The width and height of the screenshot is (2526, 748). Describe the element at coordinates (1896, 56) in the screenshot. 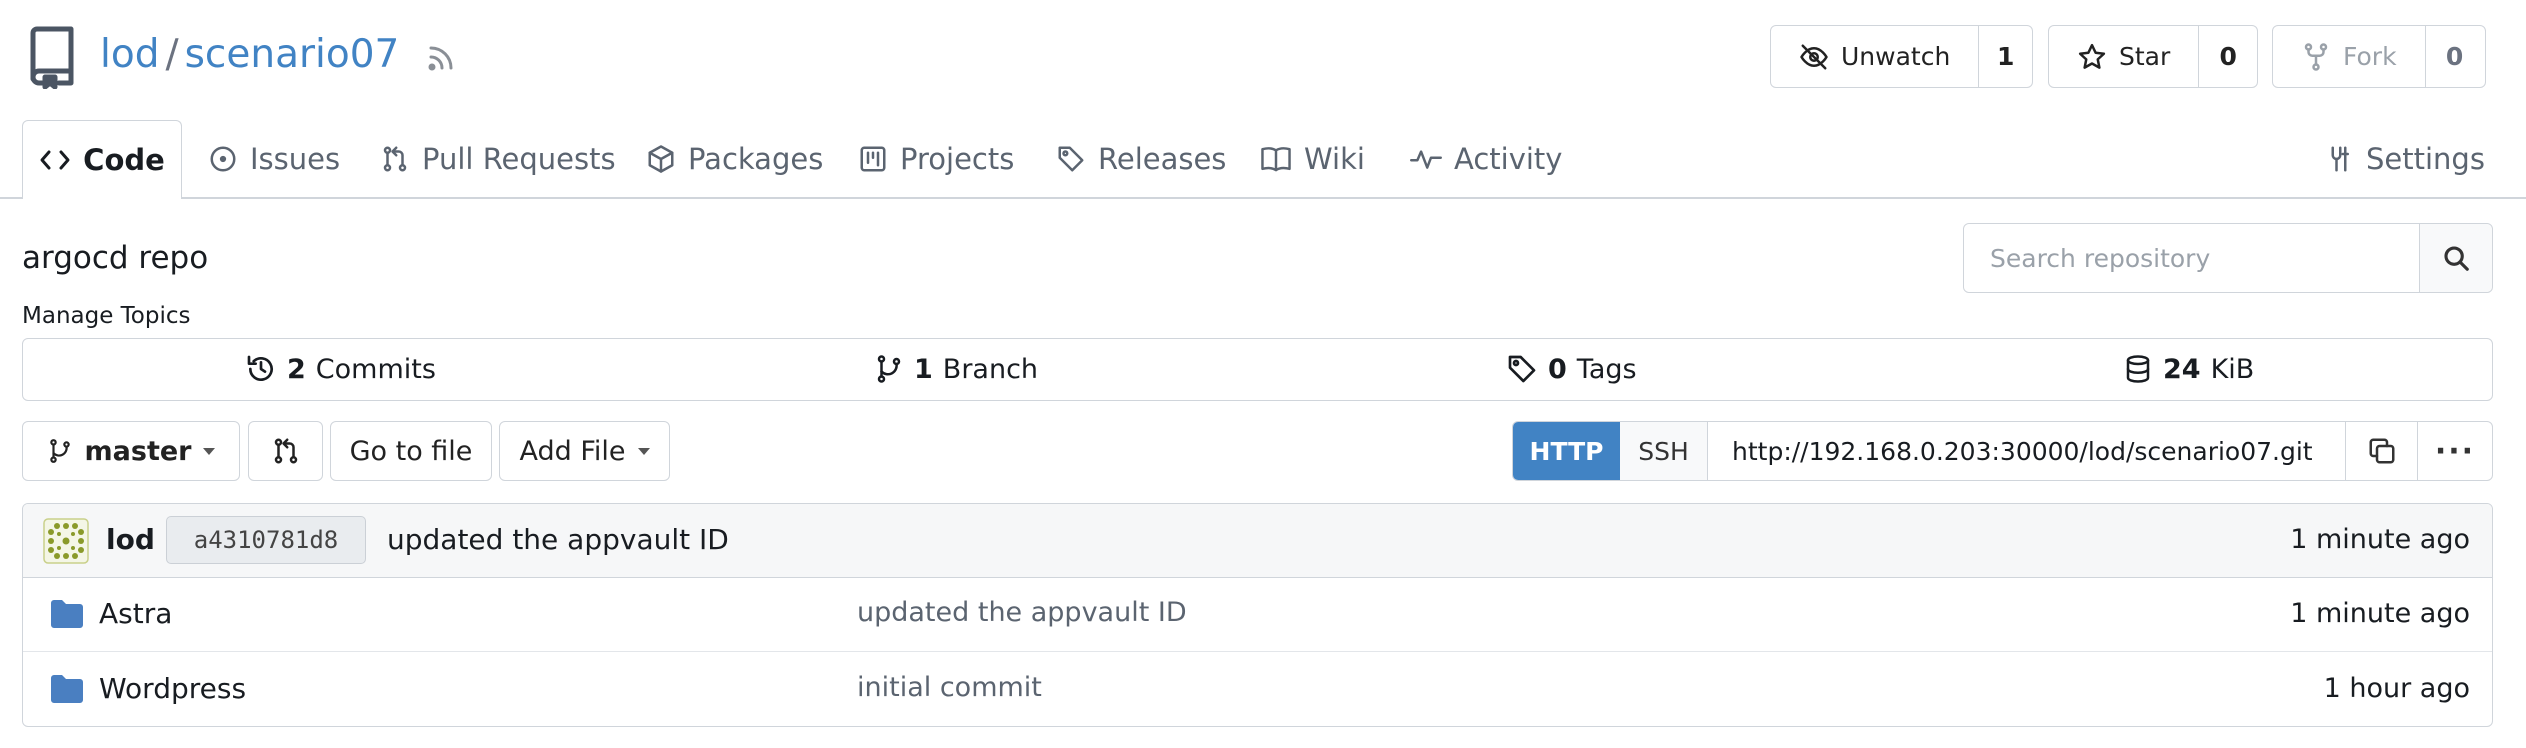

I see `unwatch-label: Unwatch` at that location.